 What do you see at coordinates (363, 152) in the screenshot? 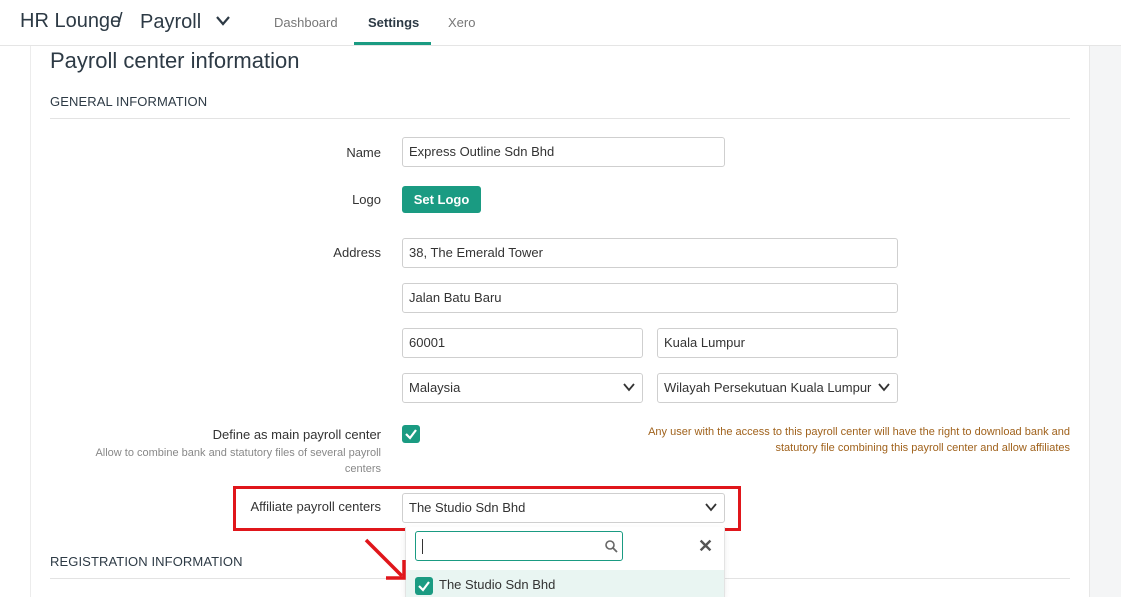
I see `name-label: Name` at bounding box center [363, 152].